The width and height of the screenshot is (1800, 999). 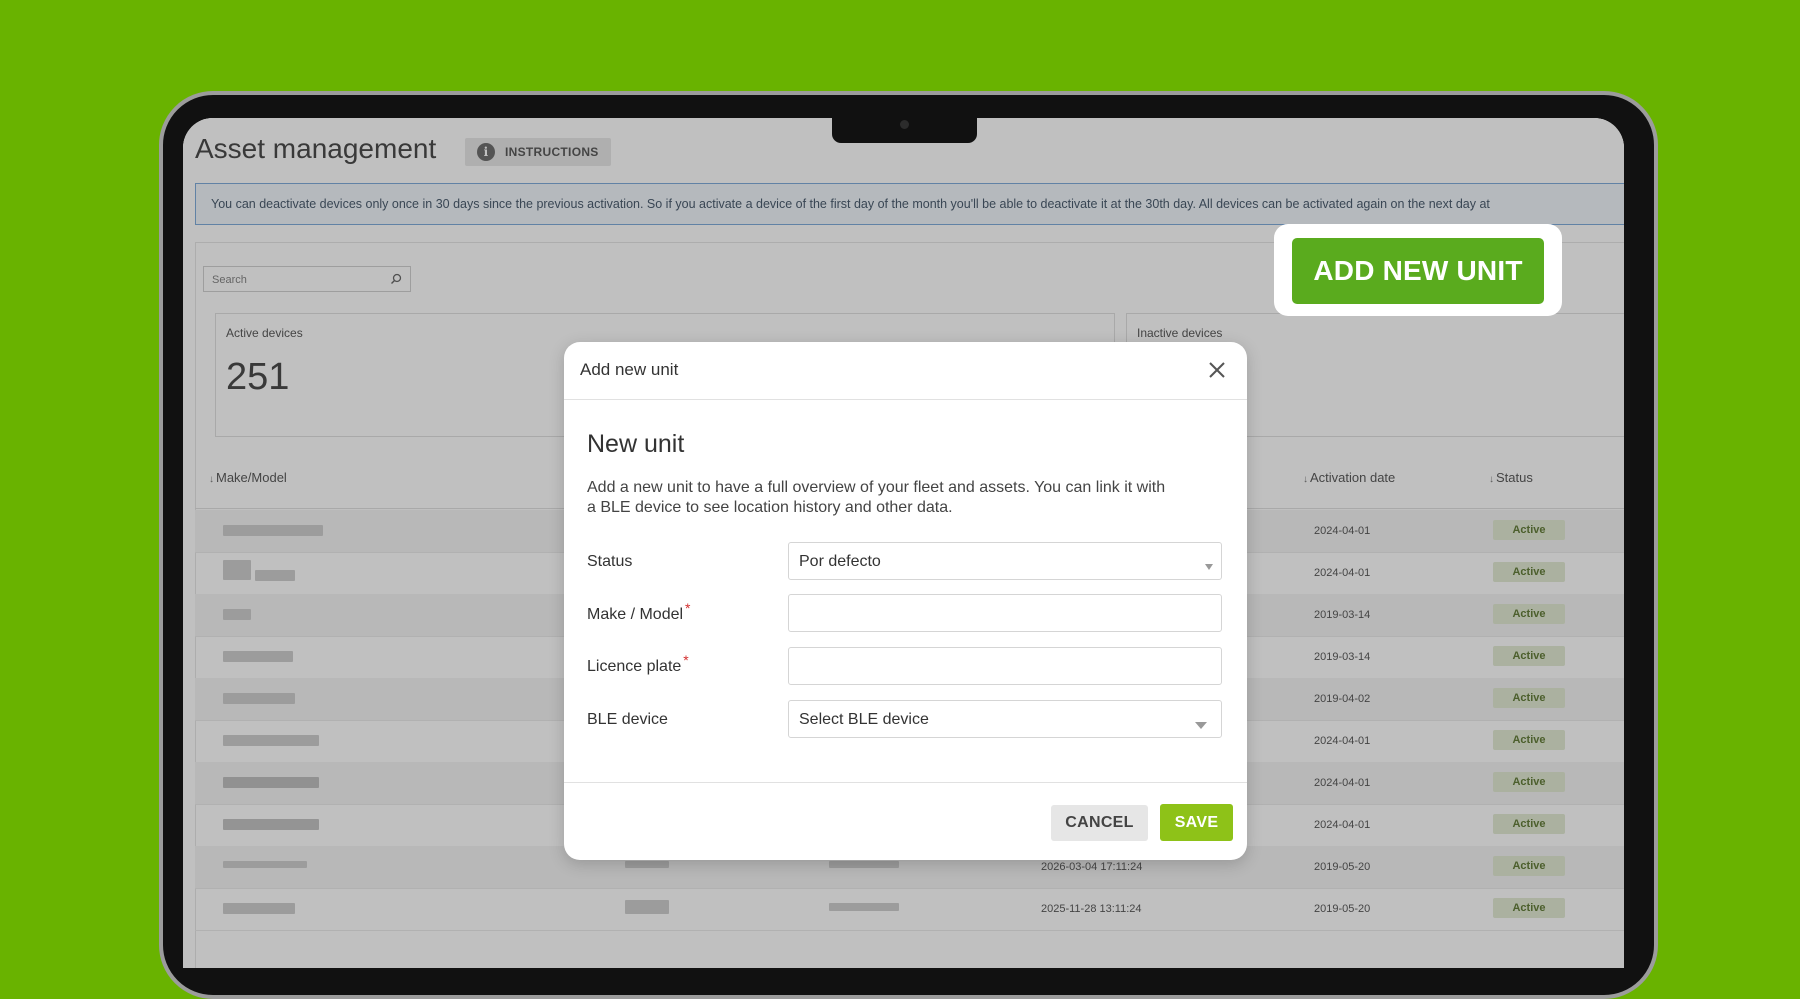 I want to click on camera-notch, so click(x=904, y=129).